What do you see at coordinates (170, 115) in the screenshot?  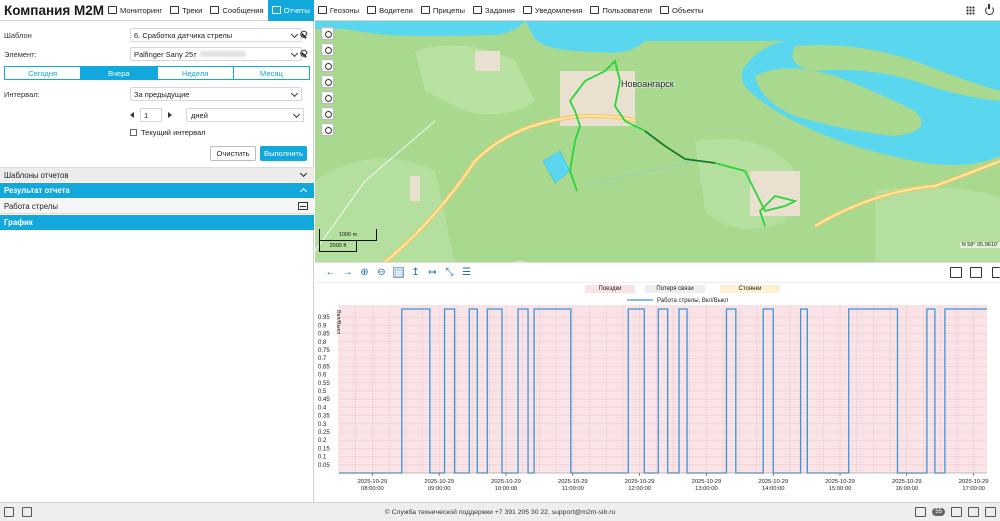 I see `increment-arrow-icon` at bounding box center [170, 115].